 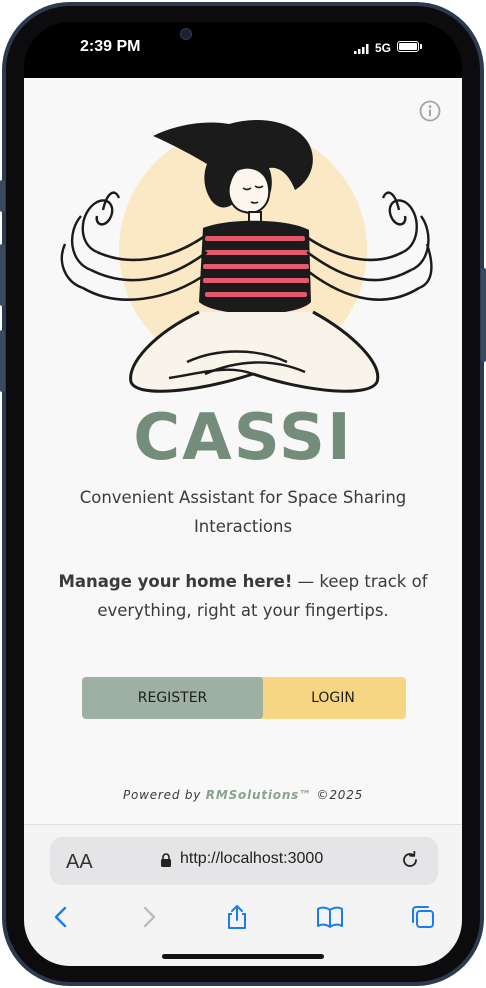 What do you see at coordinates (251, 859) in the screenshot?
I see `url-text: http://localhost:3000` at bounding box center [251, 859].